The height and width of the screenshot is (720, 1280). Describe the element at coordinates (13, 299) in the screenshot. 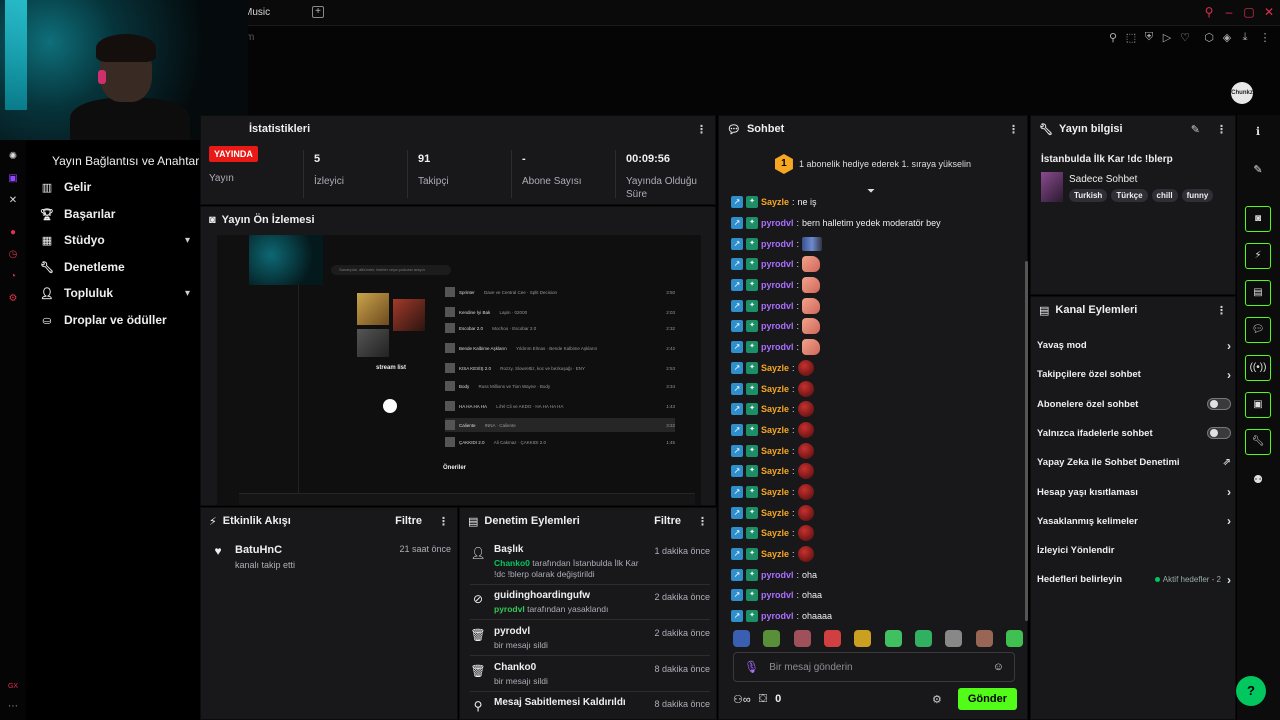

I see `settings-icon: ⚙` at that location.